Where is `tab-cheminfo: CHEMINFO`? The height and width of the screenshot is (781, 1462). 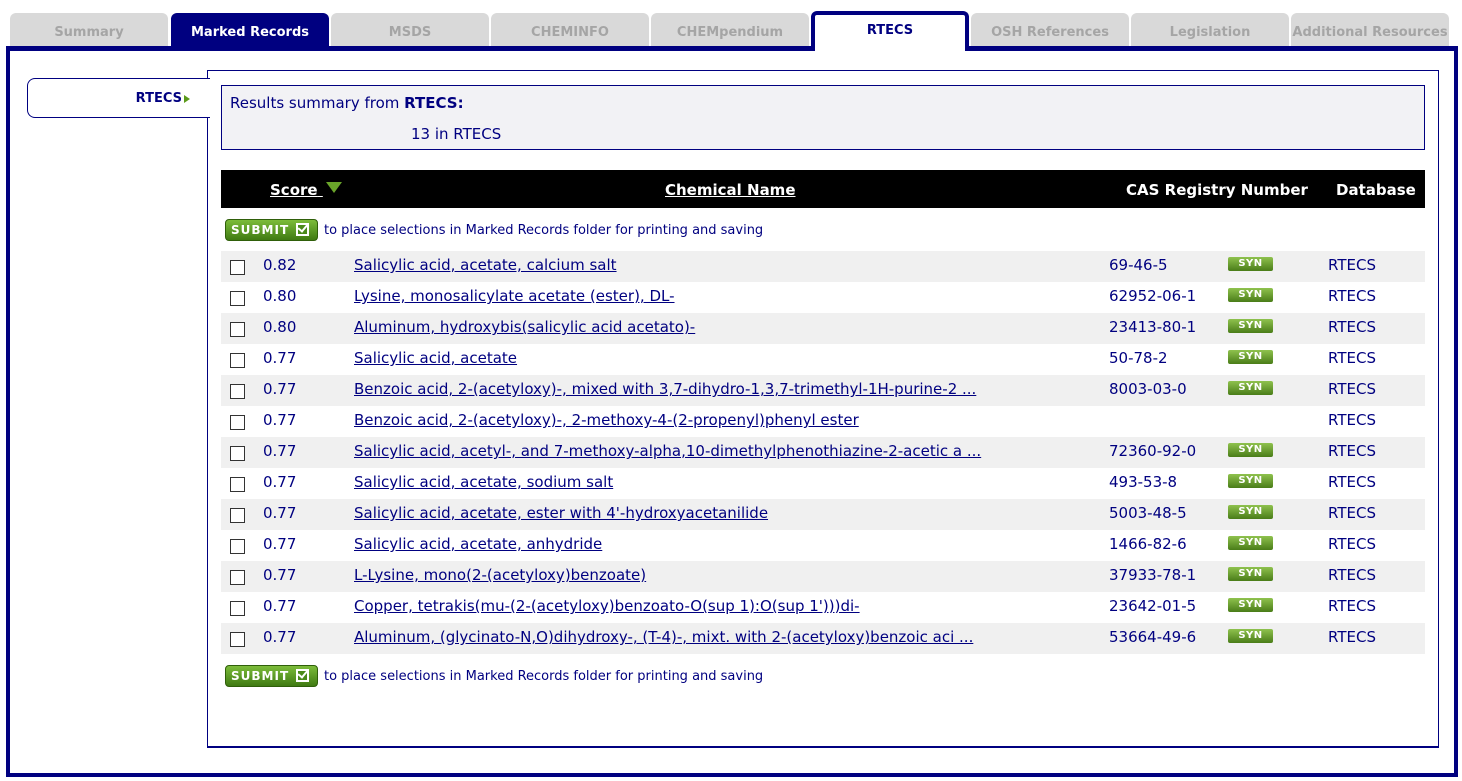 tab-cheminfo: CHEMINFO is located at coordinates (570, 29).